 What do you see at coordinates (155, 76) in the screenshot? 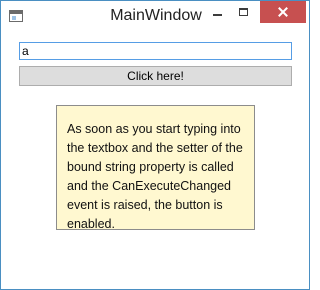
I see `click-here-button: Click here!` at bounding box center [155, 76].